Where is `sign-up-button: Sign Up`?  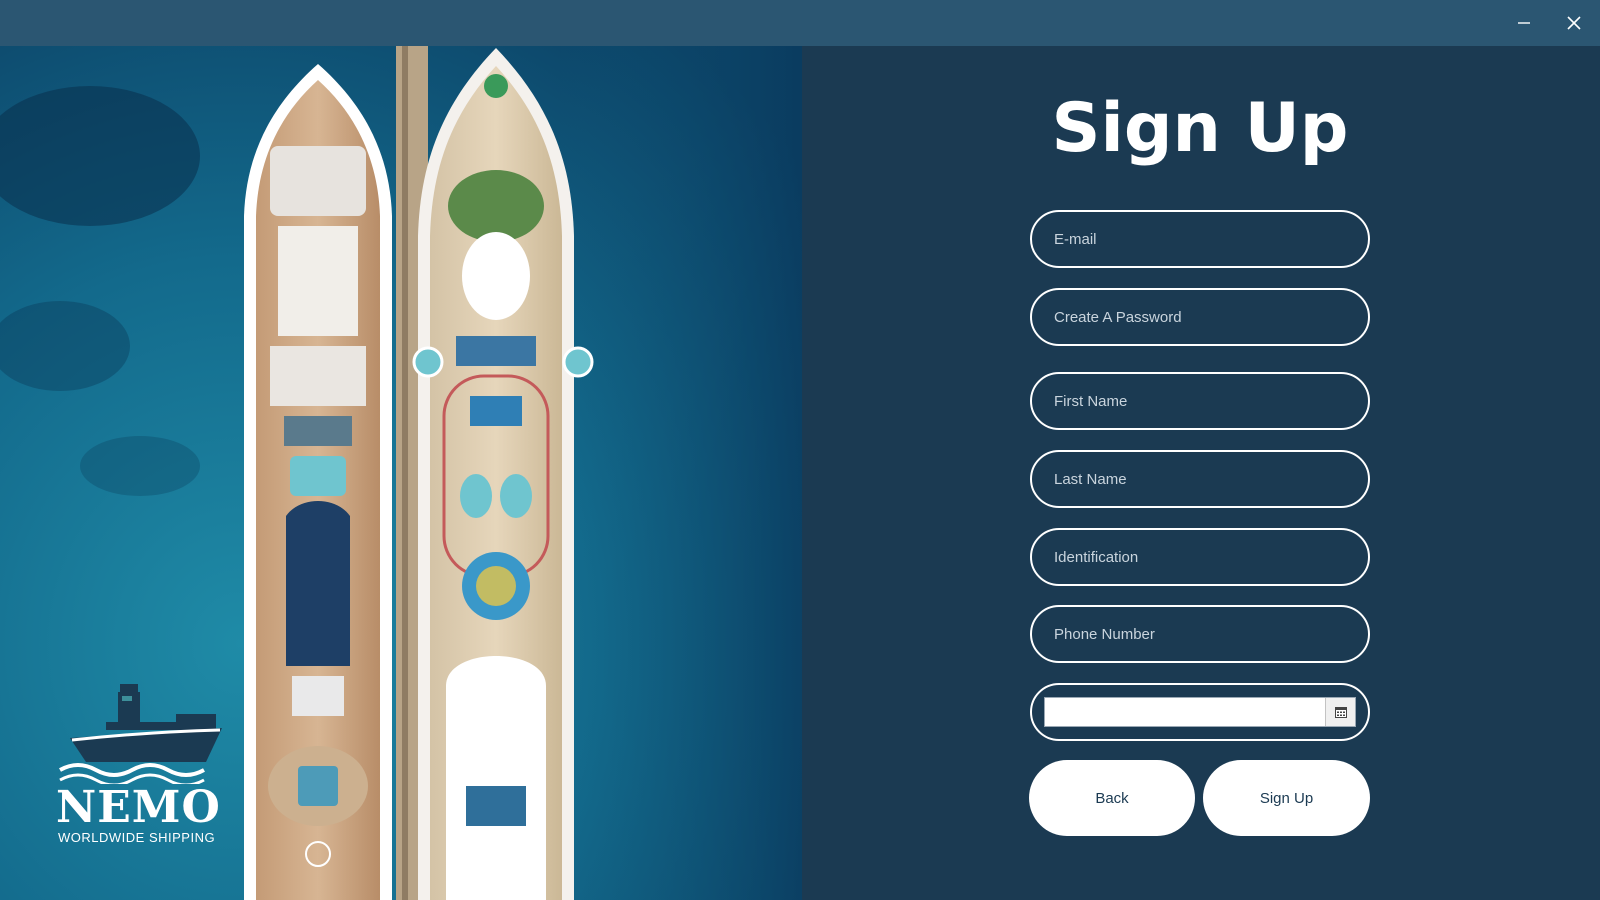
sign-up-button: Sign Up is located at coordinates (1286, 798).